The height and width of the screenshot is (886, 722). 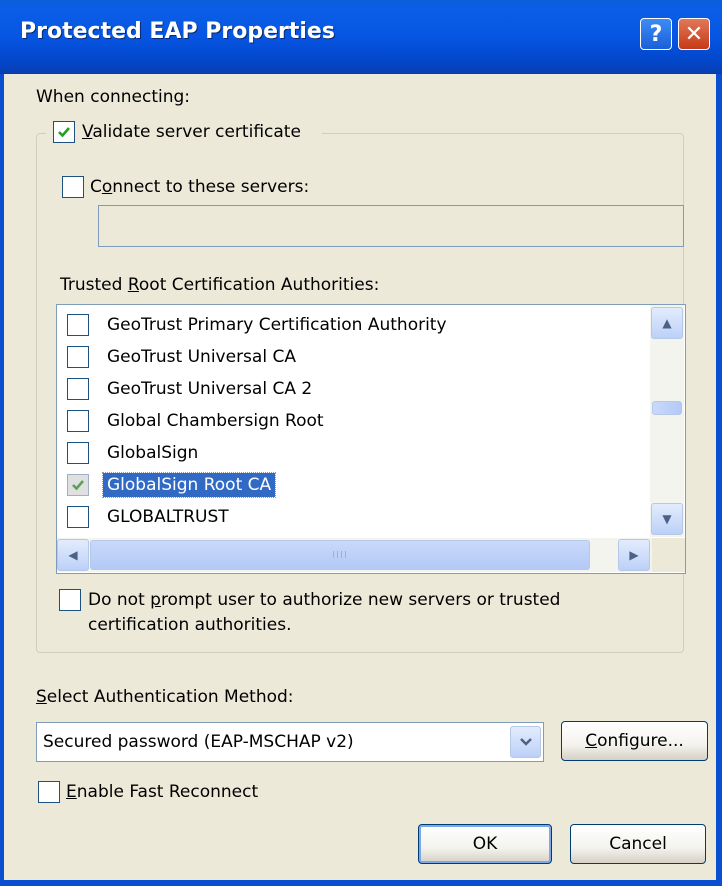 What do you see at coordinates (49, 792) in the screenshot?
I see `fast-reconnect-checkbox` at bounding box center [49, 792].